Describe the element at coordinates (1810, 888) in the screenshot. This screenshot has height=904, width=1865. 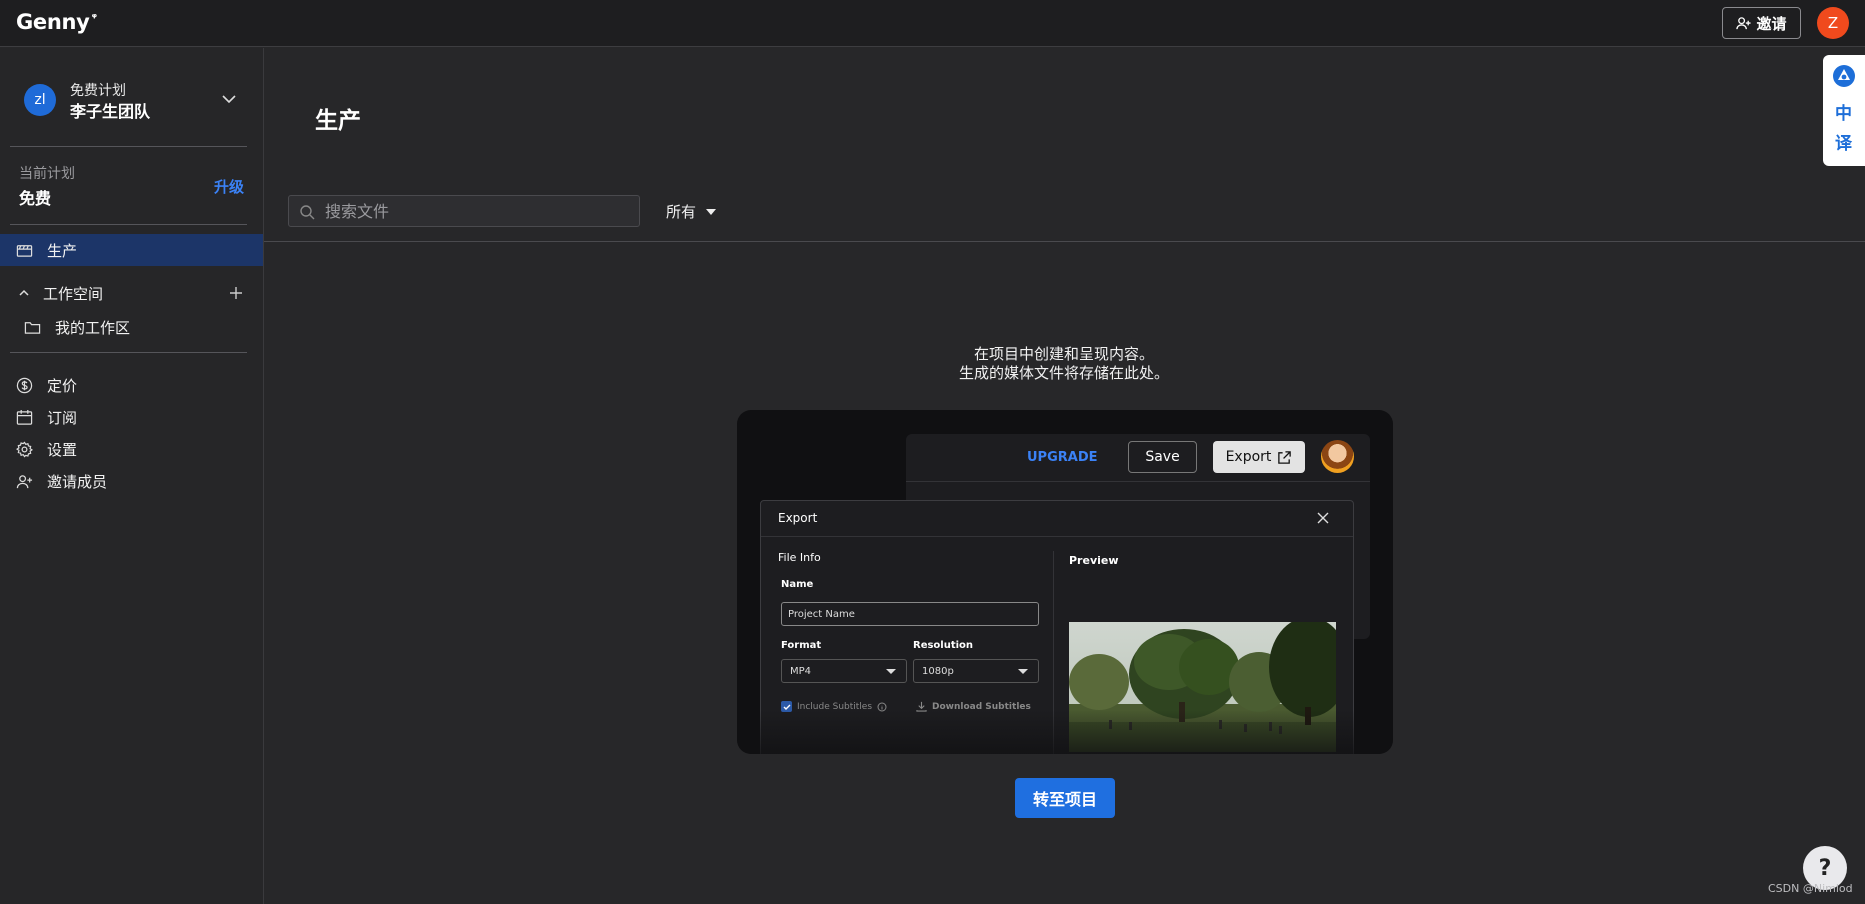
I see `watermark: CSDN @Nimlod` at that location.